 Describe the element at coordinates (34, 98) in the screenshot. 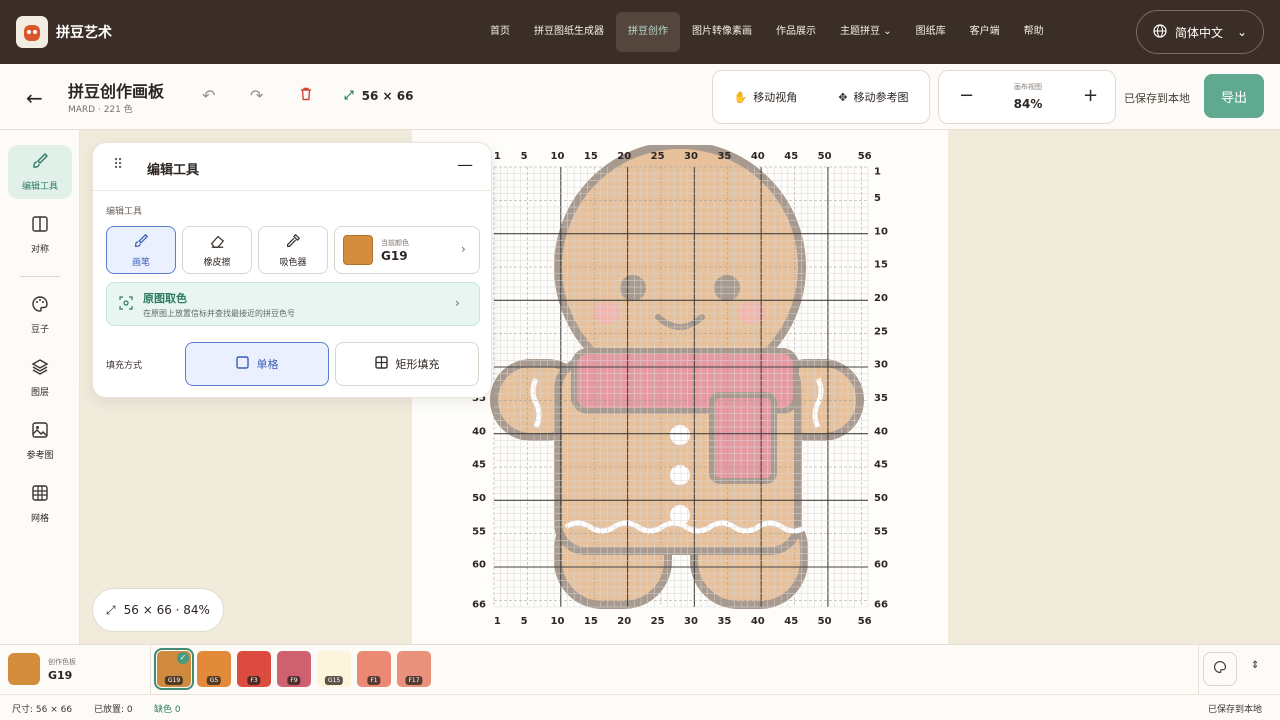

I see `back-arrow-icon: ←` at that location.